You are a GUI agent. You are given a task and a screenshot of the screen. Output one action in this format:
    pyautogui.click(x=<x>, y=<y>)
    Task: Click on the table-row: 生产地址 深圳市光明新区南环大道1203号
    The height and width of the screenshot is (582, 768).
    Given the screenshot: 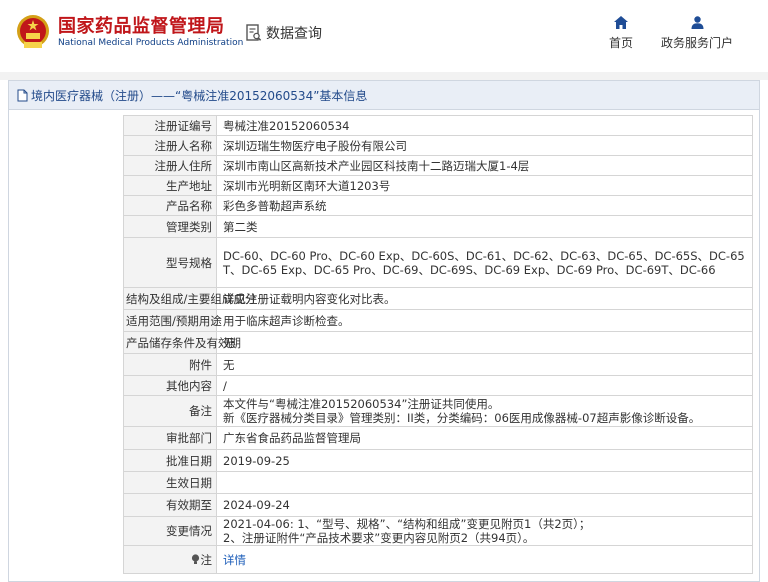 What is the action you would take?
    pyautogui.click(x=438, y=185)
    